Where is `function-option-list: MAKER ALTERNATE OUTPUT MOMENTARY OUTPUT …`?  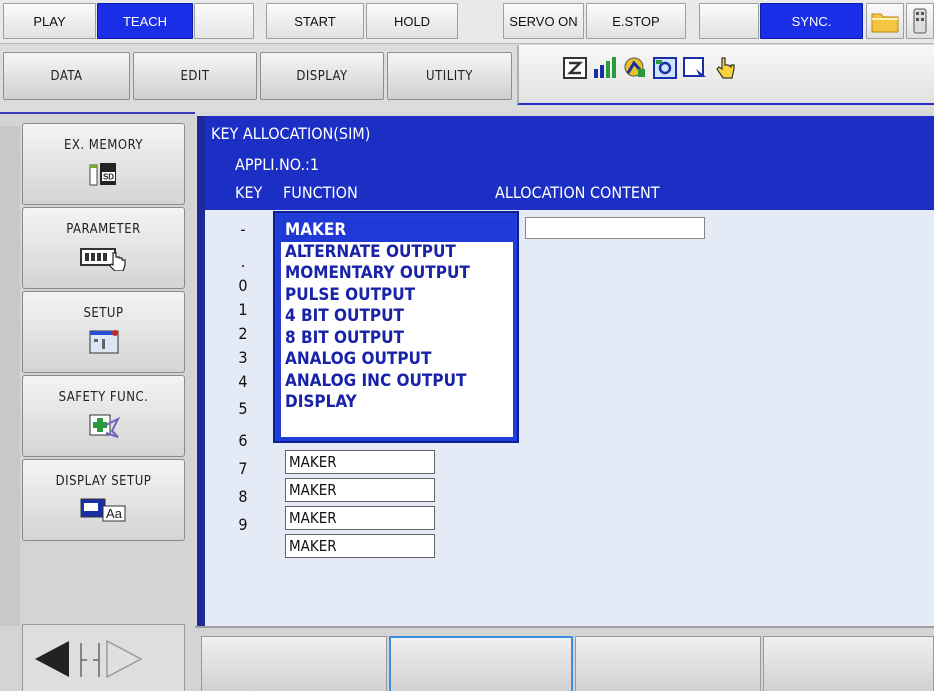
function-option-list: MAKER ALTERNATE OUTPUT MOMENTARY OUTPUT … is located at coordinates (397, 328).